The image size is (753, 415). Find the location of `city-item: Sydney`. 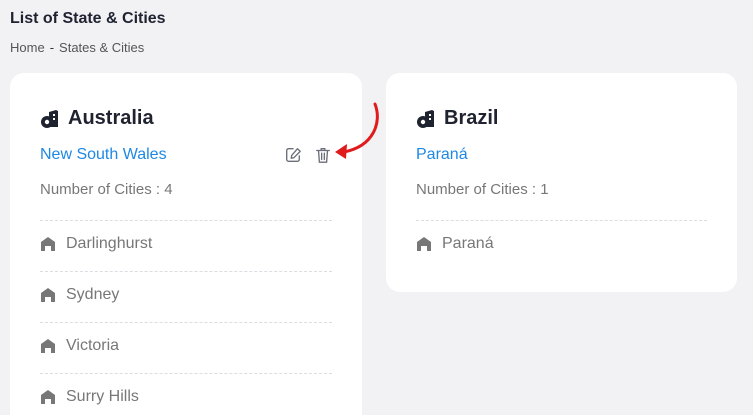

city-item: Sydney is located at coordinates (79, 295).